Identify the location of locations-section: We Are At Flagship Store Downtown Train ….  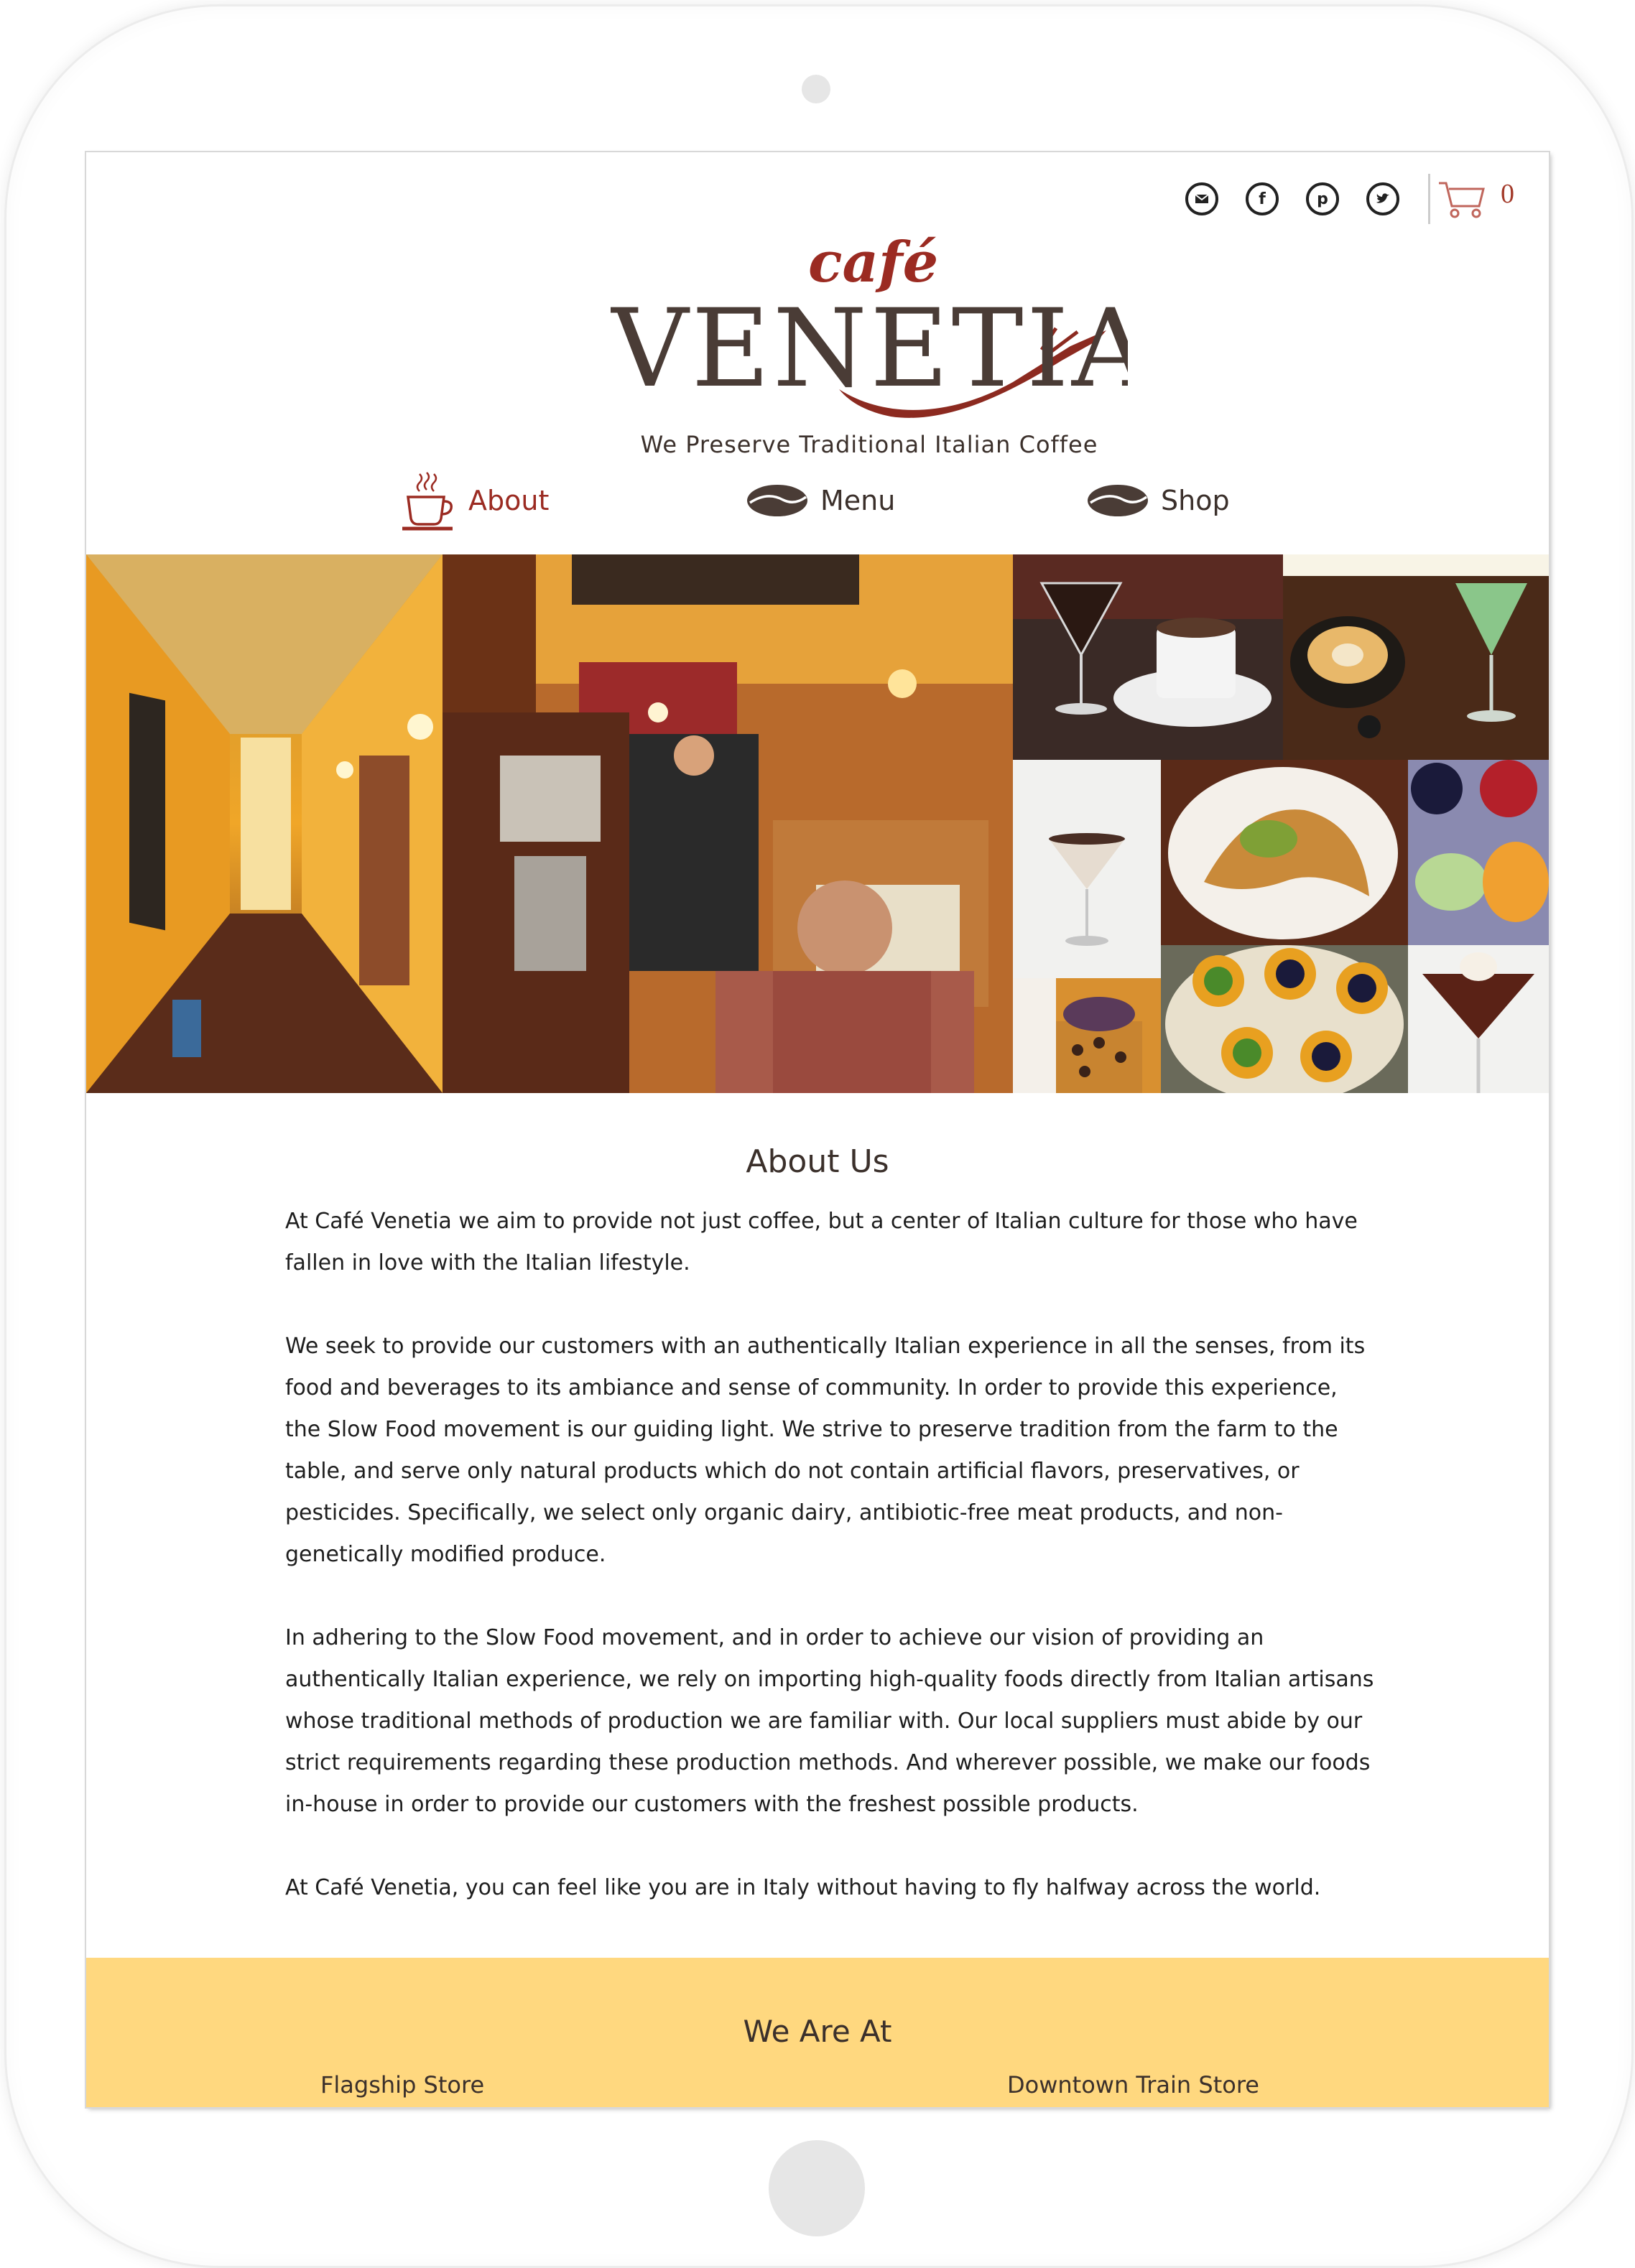
(817, 2032).